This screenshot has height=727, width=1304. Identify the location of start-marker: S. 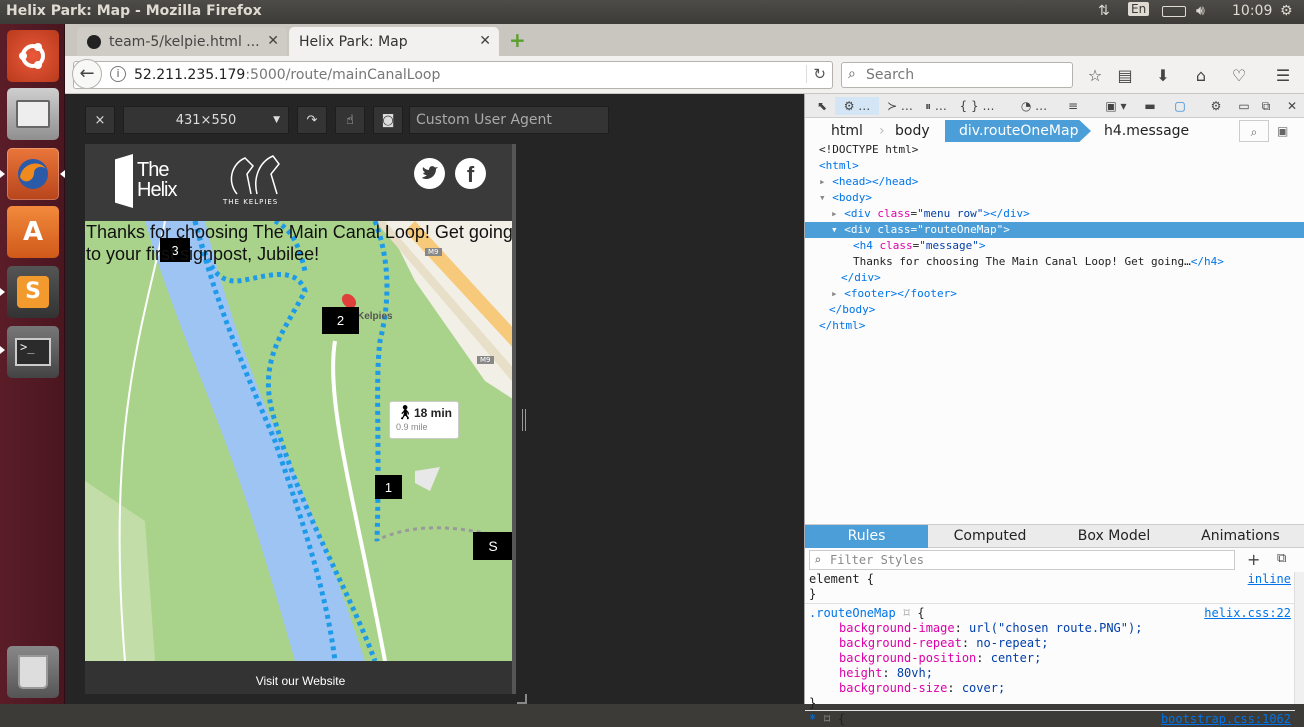
(493, 546).